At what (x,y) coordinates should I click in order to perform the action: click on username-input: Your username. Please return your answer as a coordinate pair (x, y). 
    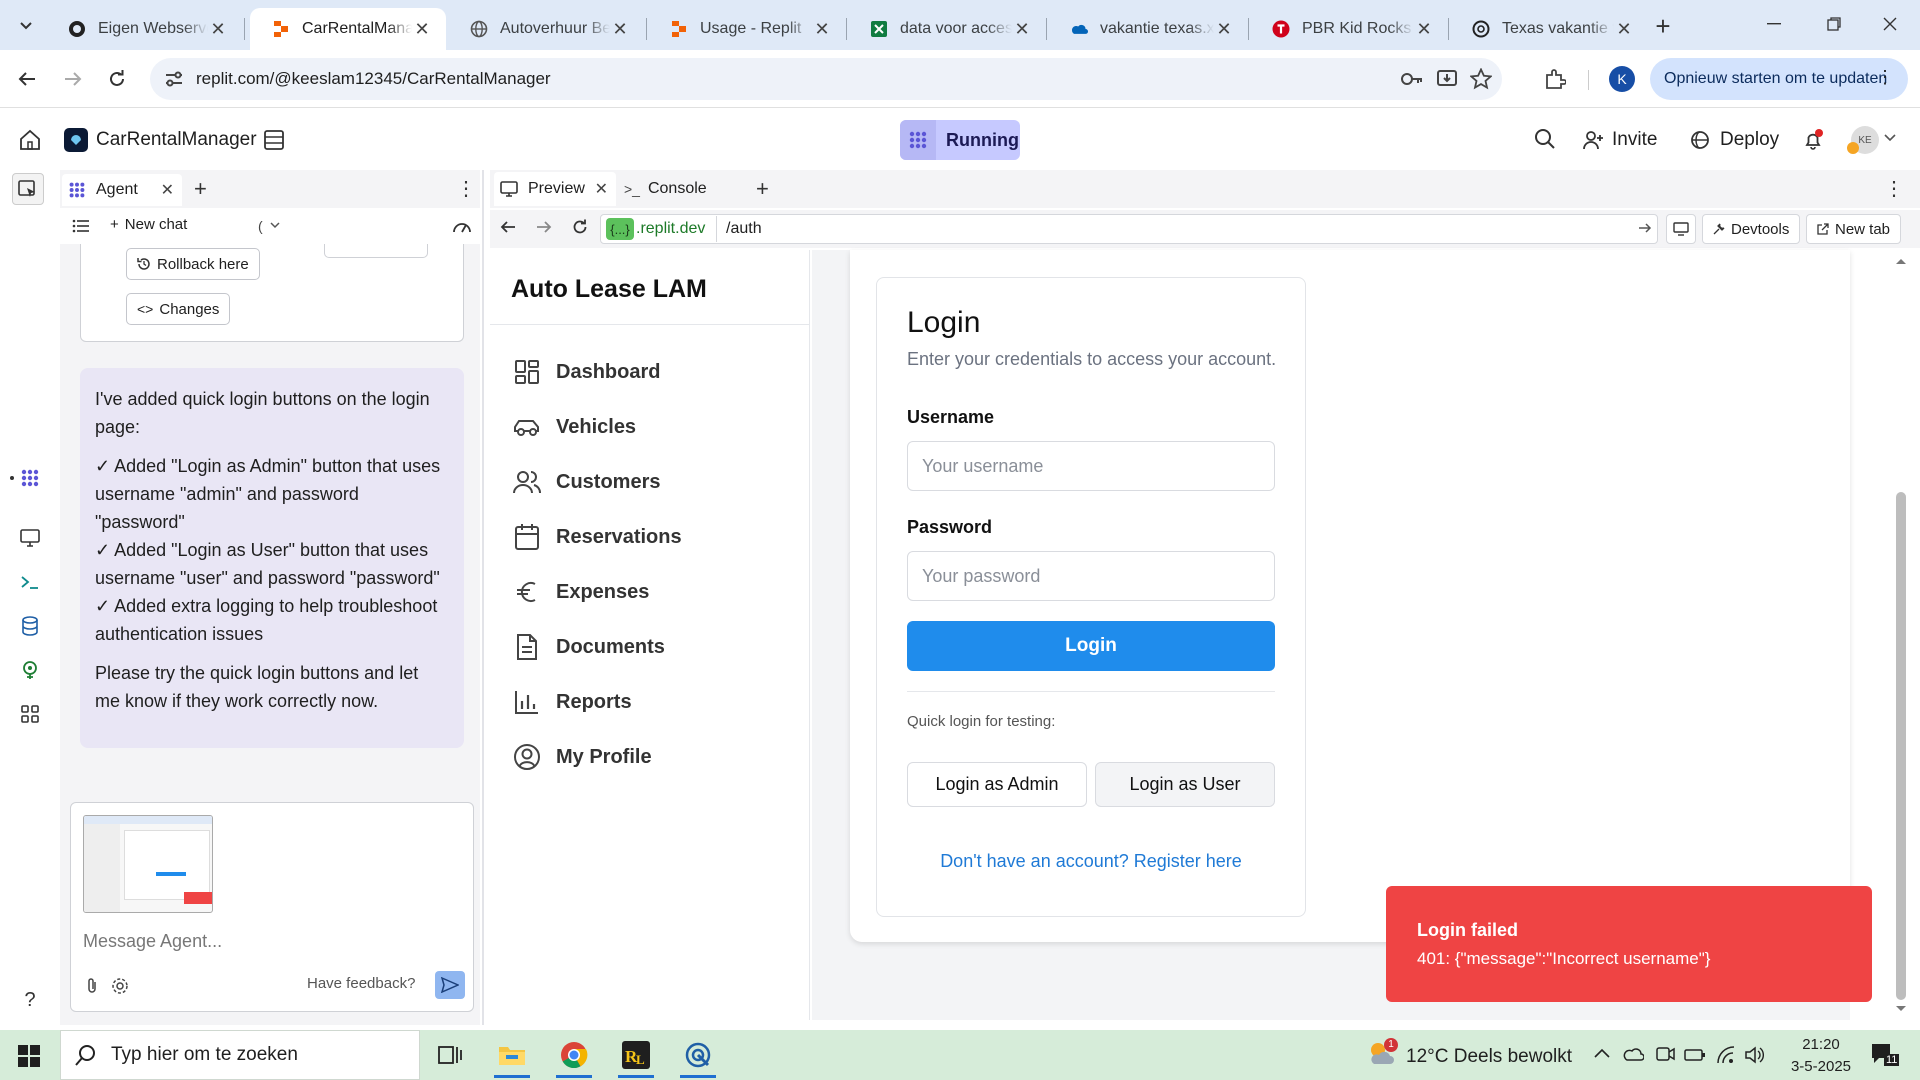
    Looking at the image, I should click on (1091, 466).